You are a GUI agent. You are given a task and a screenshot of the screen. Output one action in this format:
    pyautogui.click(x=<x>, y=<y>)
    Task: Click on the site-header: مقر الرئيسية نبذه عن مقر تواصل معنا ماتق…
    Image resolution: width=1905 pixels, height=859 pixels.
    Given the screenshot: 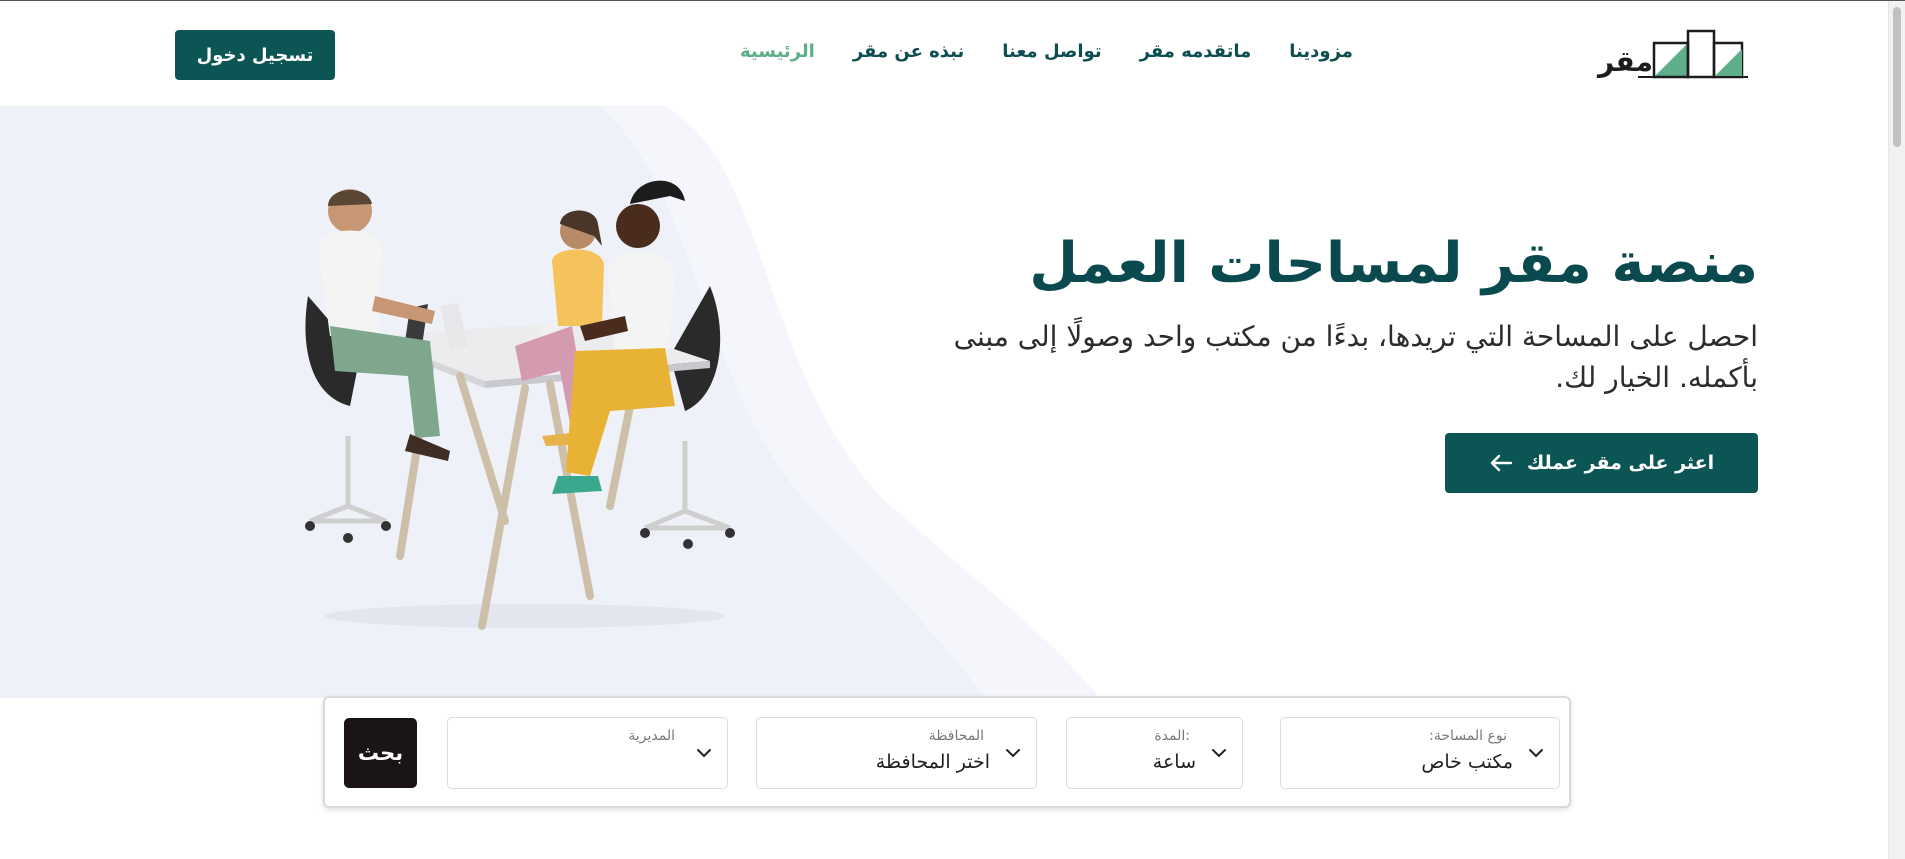 What is the action you would take?
    pyautogui.click(x=944, y=53)
    